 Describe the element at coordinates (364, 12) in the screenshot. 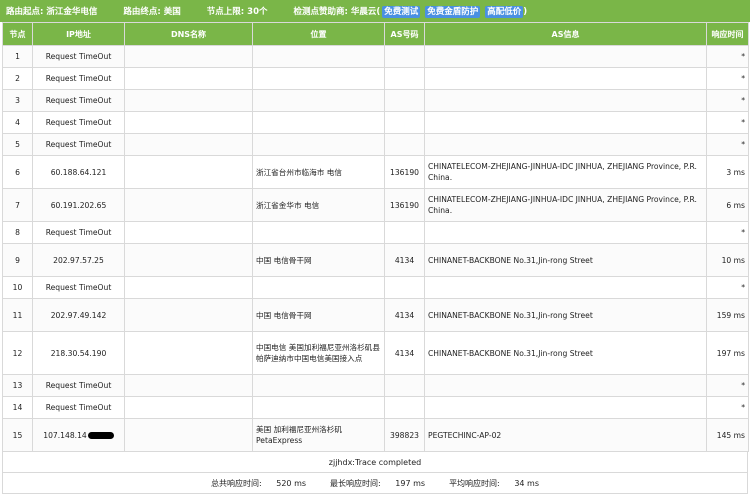

I see `sponsor-link: 华晨云` at that location.